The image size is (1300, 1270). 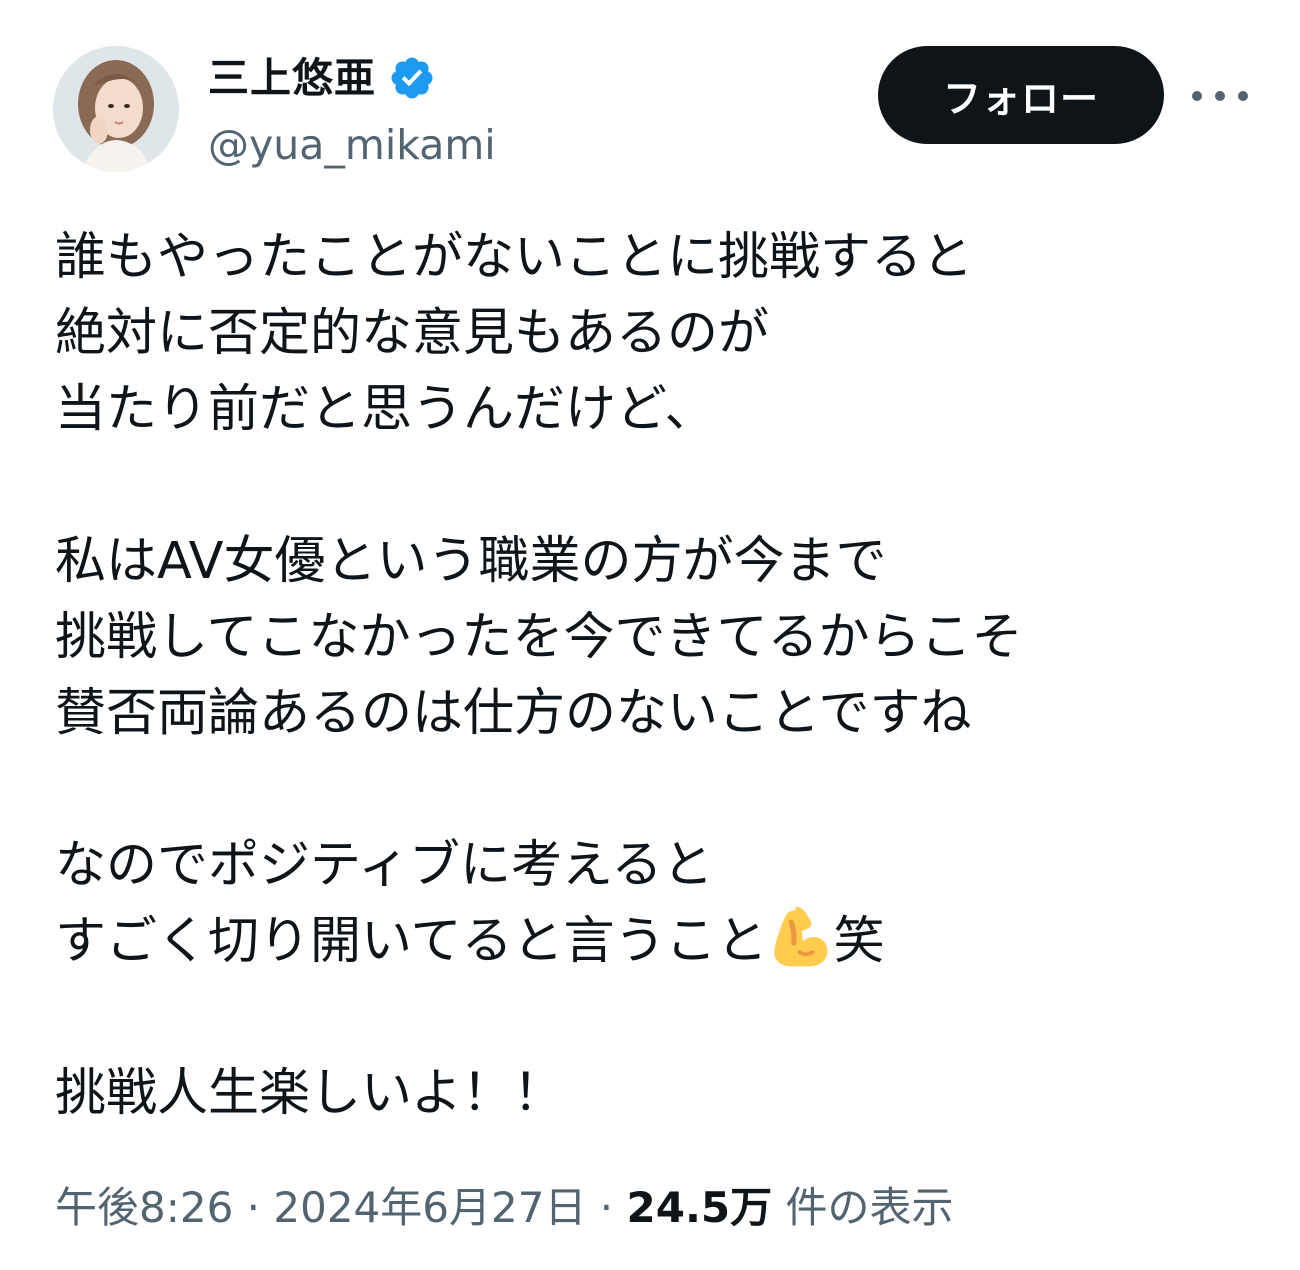 What do you see at coordinates (292, 78) in the screenshot?
I see `author-display-name: 三上悠亜` at bounding box center [292, 78].